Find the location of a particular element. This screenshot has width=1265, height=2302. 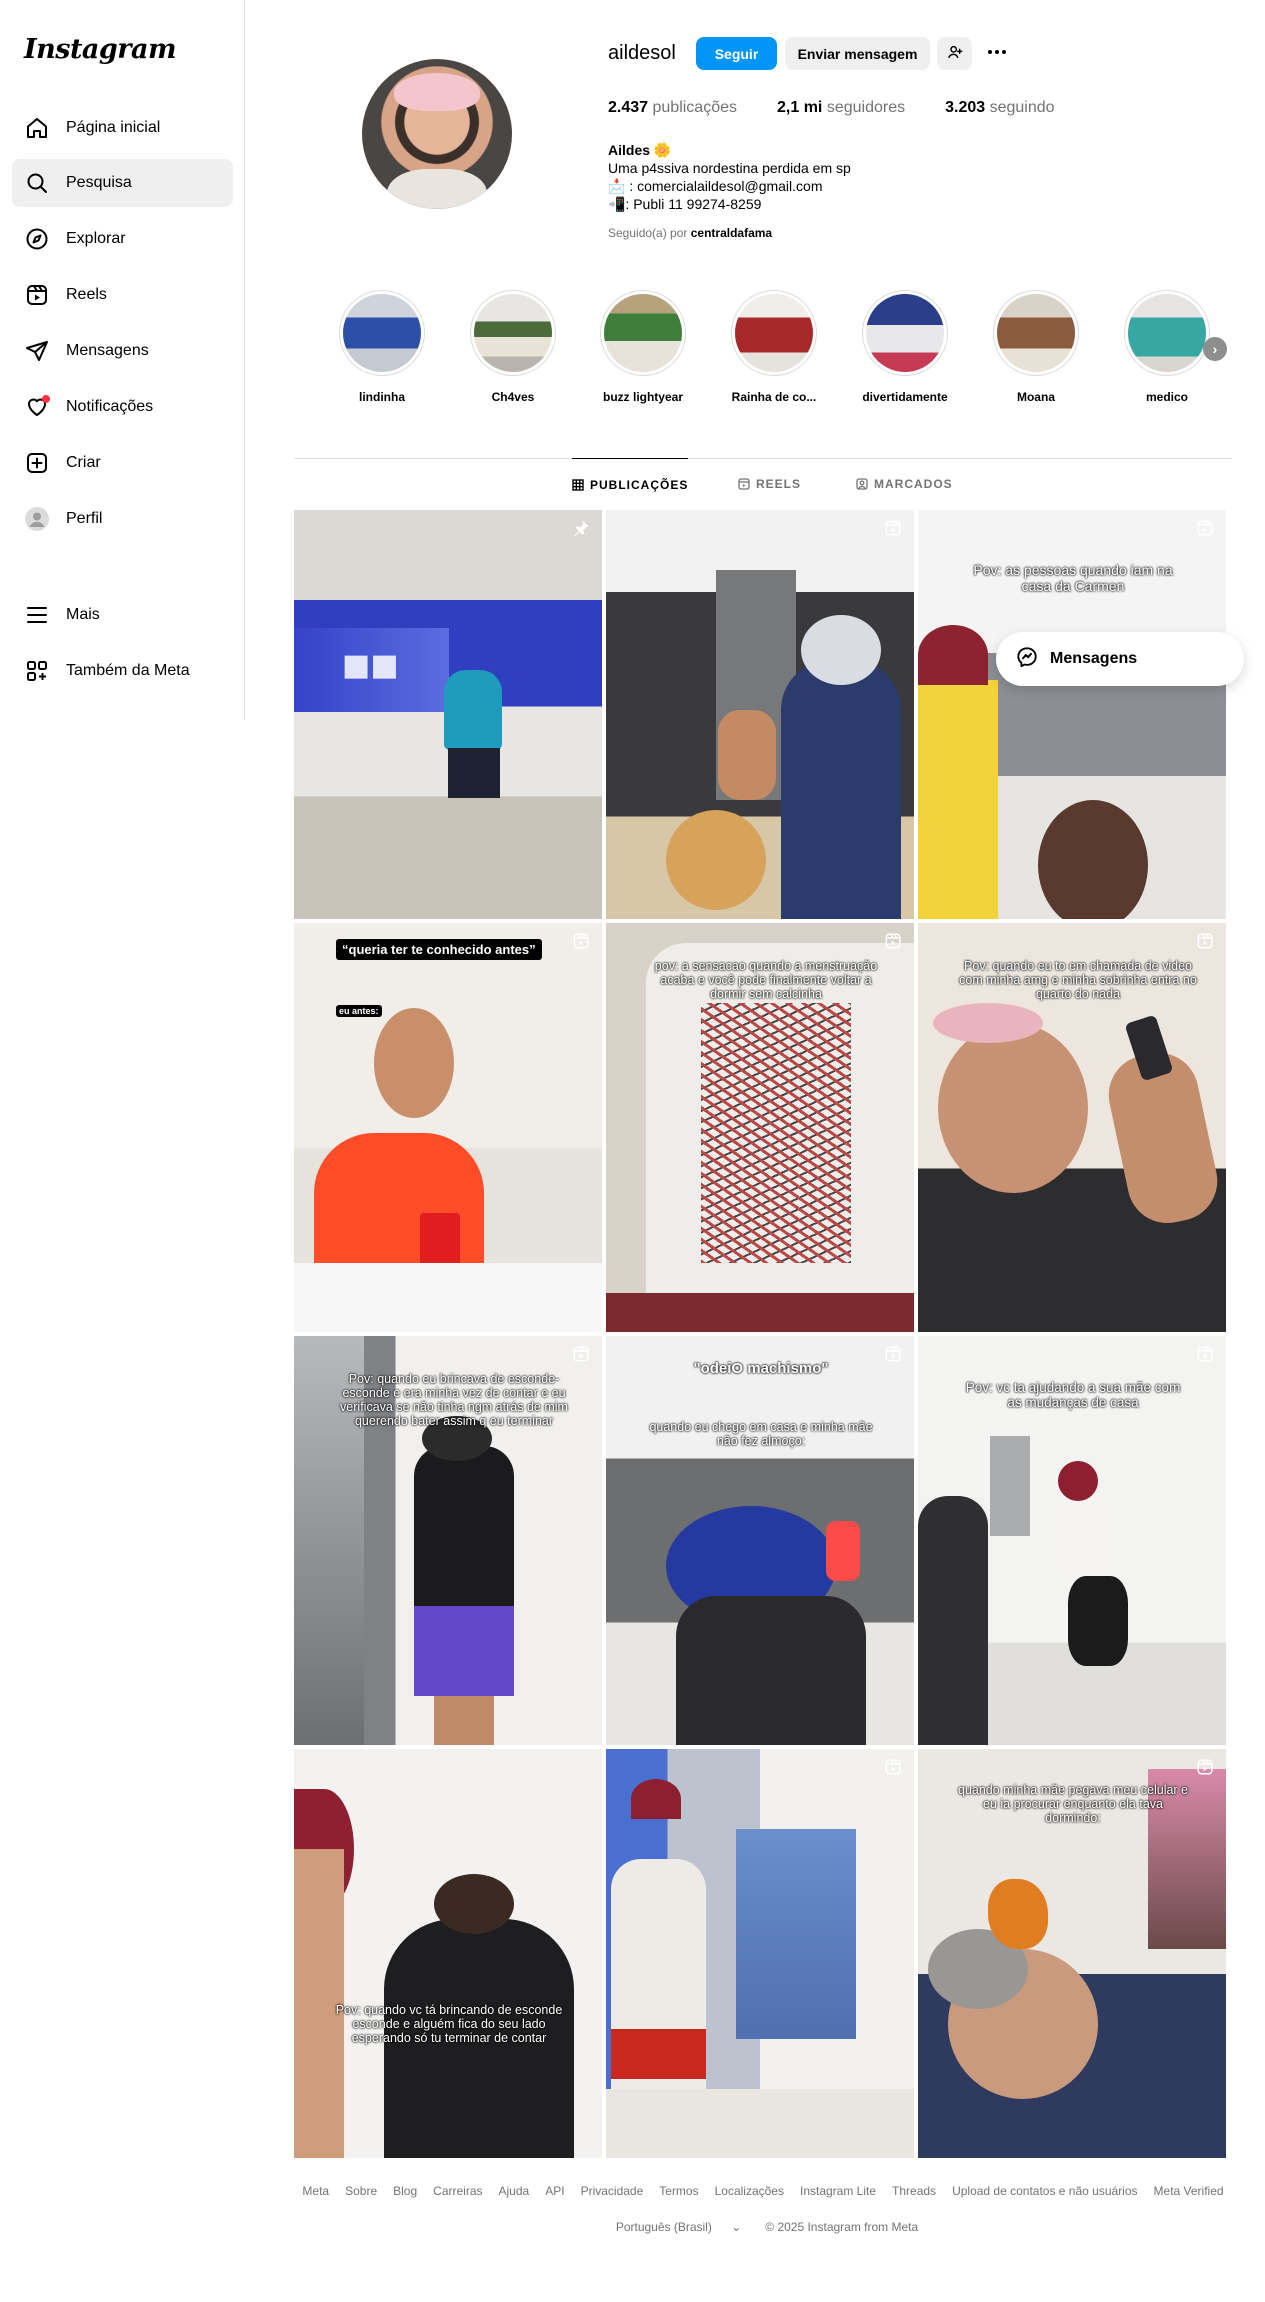

sidebar-item-explore: Explorar is located at coordinates (122, 239).